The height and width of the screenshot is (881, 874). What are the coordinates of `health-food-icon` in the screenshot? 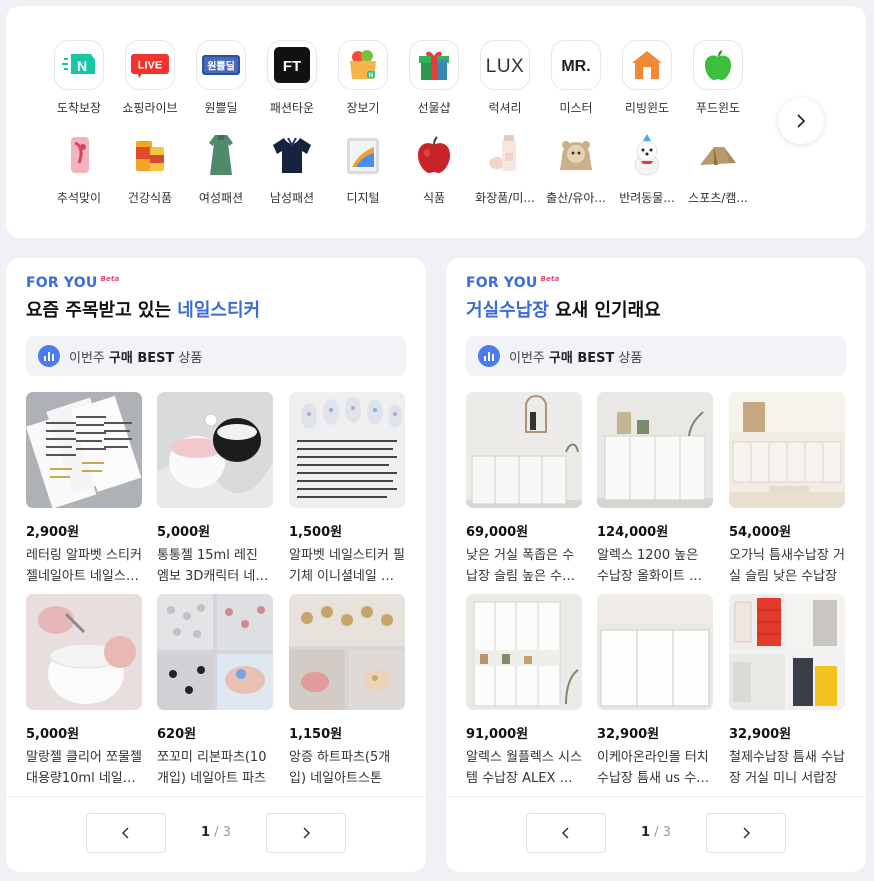 It's located at (150, 155).